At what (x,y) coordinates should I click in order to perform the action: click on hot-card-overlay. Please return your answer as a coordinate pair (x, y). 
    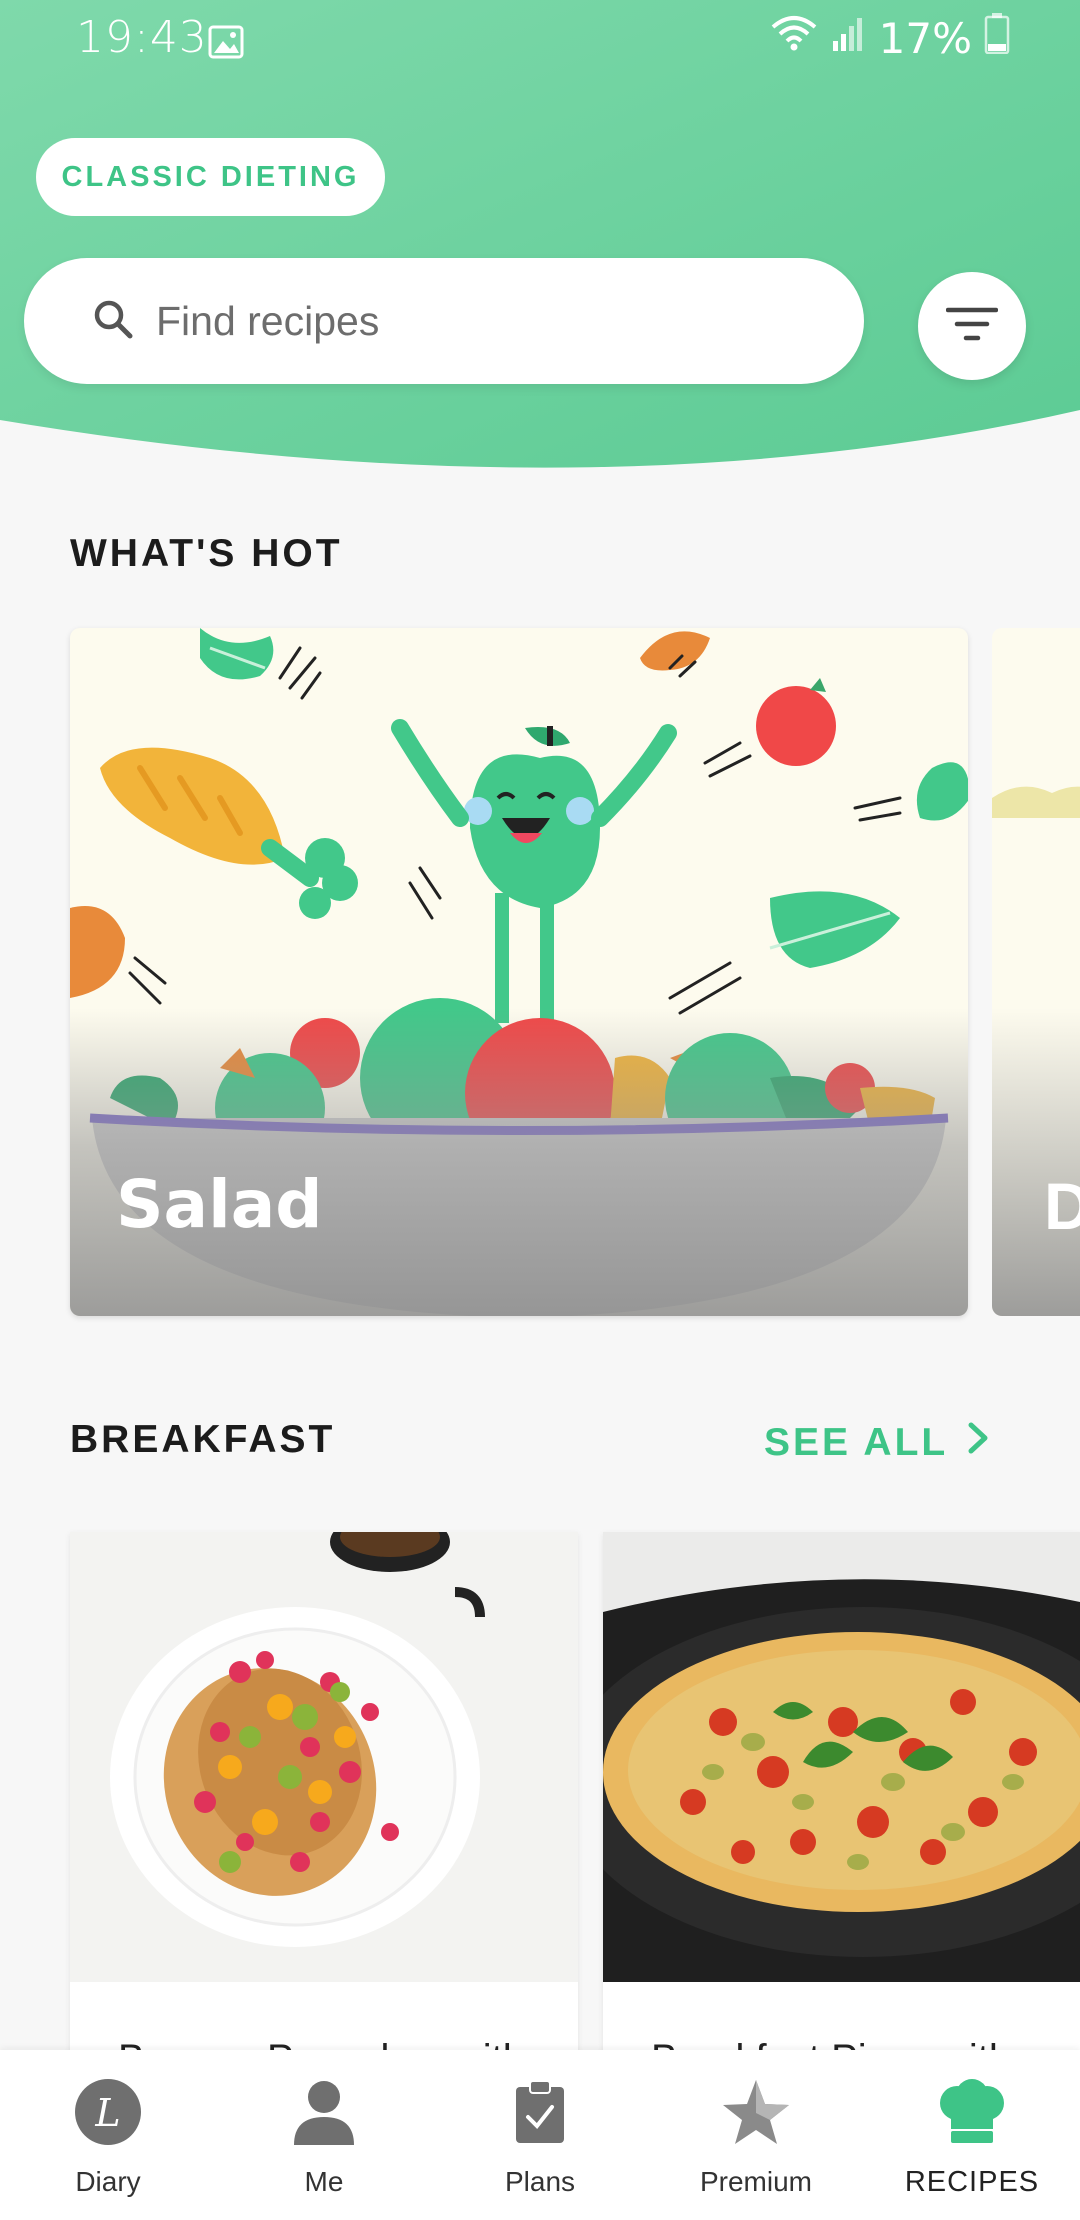
    Looking at the image, I should click on (519, 1162).